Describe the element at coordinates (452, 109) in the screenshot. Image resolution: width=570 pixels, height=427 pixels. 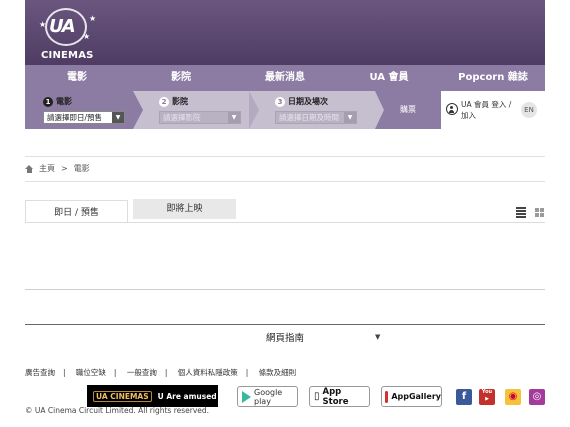
I see `user-icon` at that location.